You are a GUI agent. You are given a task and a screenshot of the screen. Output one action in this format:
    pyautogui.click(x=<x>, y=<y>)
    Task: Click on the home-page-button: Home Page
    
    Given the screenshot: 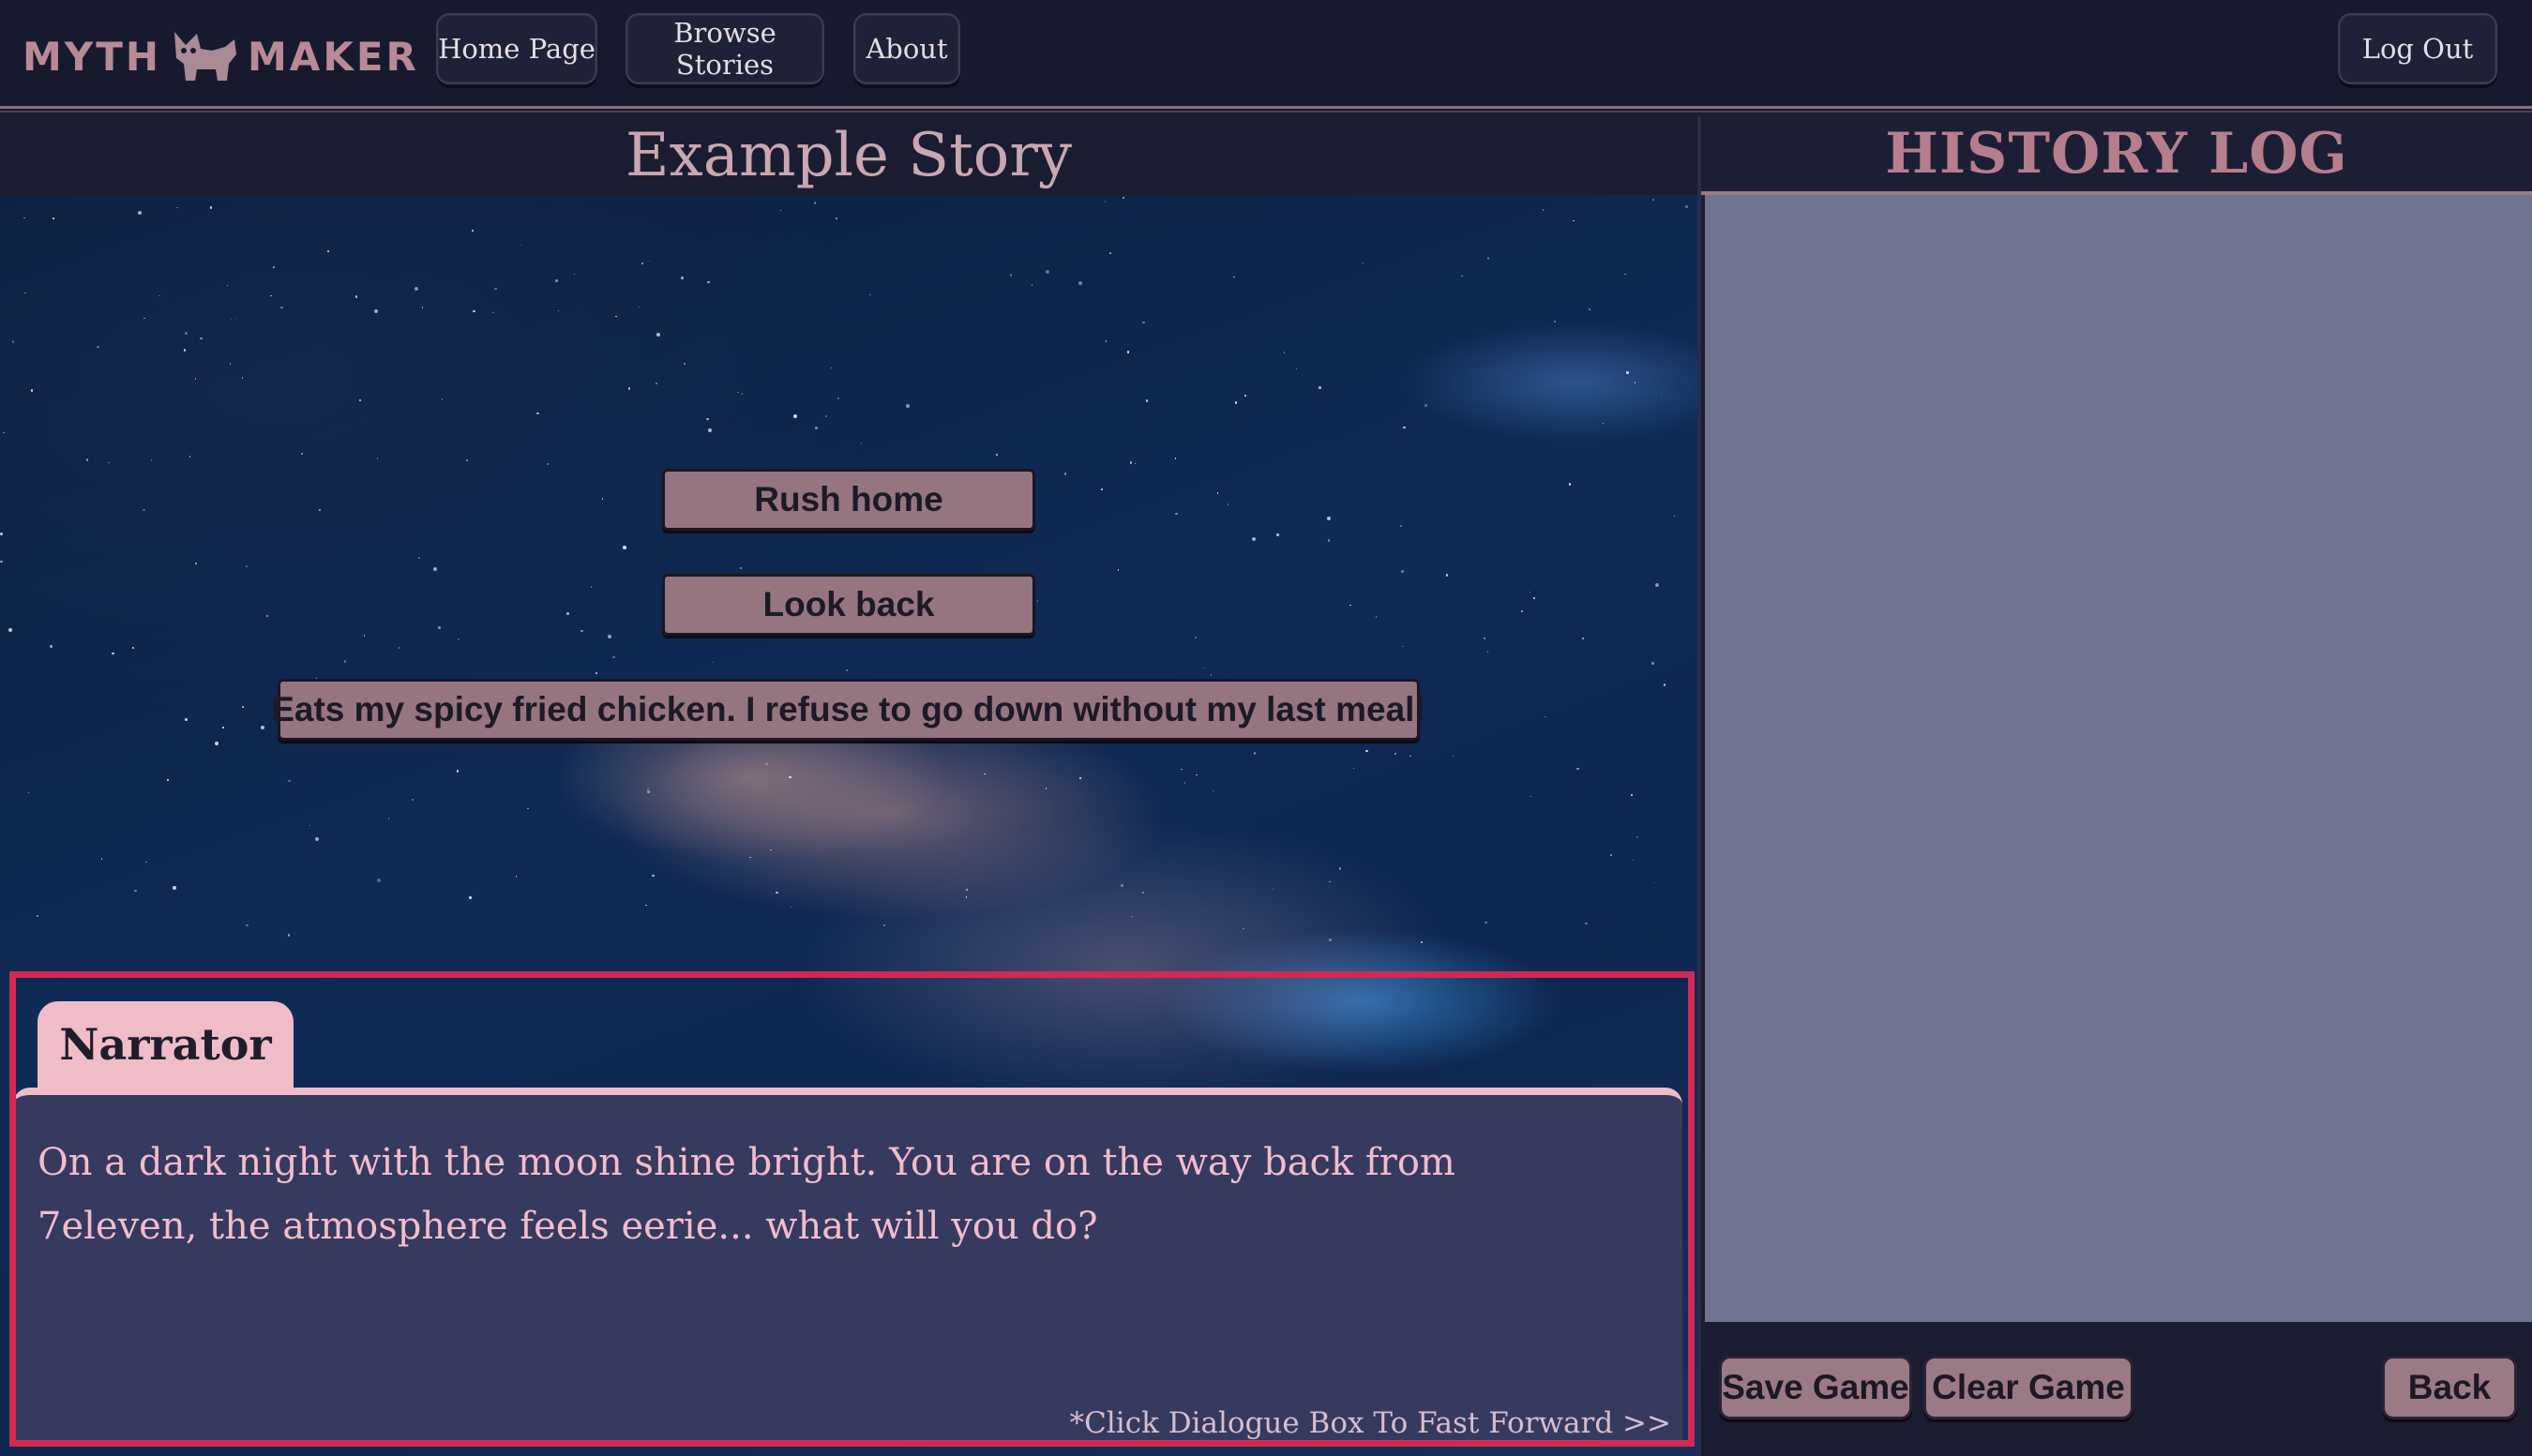 What is the action you would take?
    pyautogui.click(x=516, y=48)
    